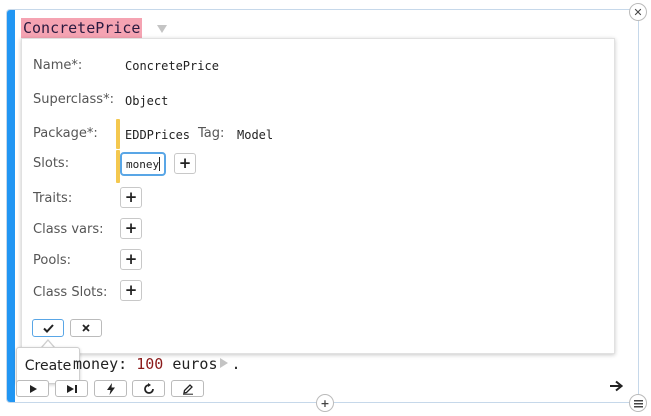  I want to click on accept-button, so click(48, 328).